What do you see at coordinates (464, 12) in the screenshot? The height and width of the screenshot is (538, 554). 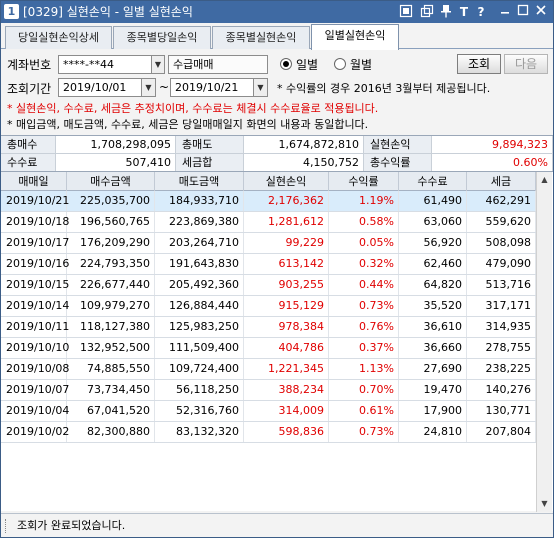 I see `font-size-icon: T` at bounding box center [464, 12].